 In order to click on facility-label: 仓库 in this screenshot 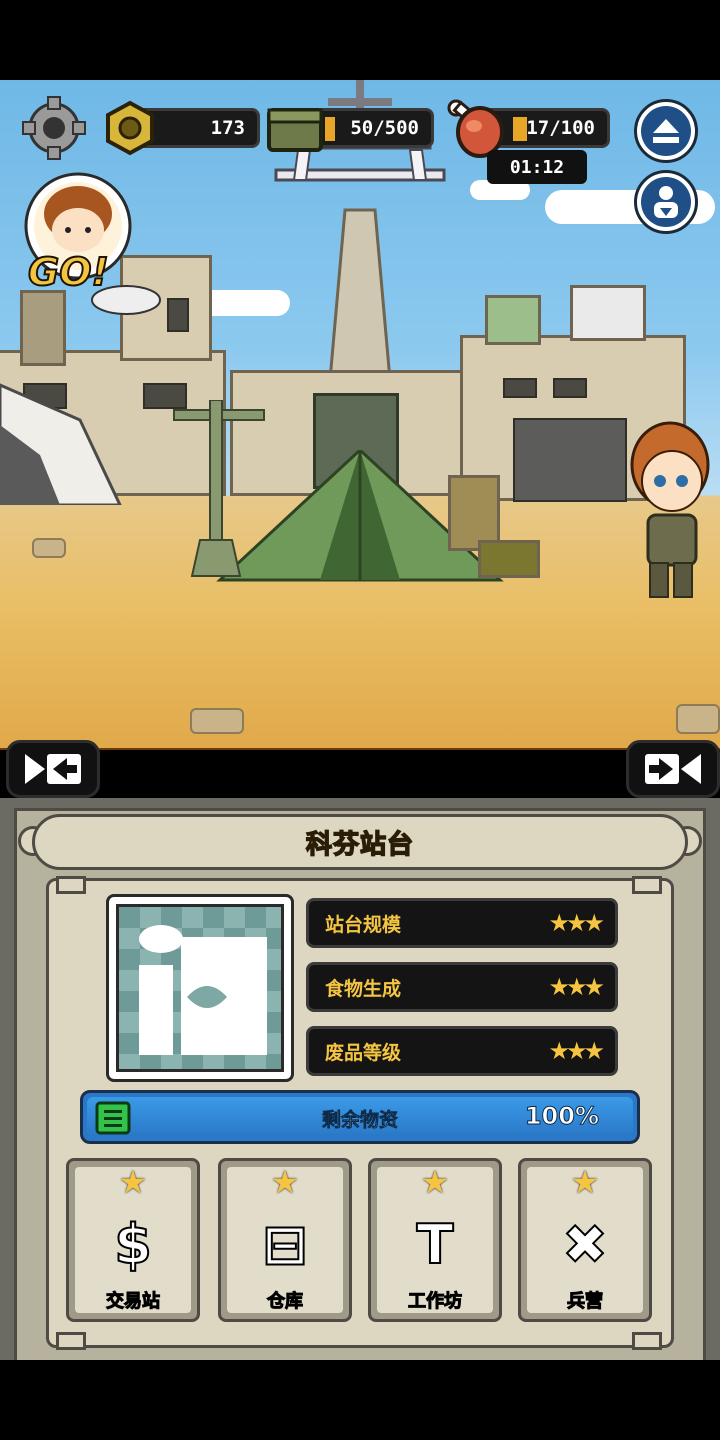, I will do `click(285, 1302)`.